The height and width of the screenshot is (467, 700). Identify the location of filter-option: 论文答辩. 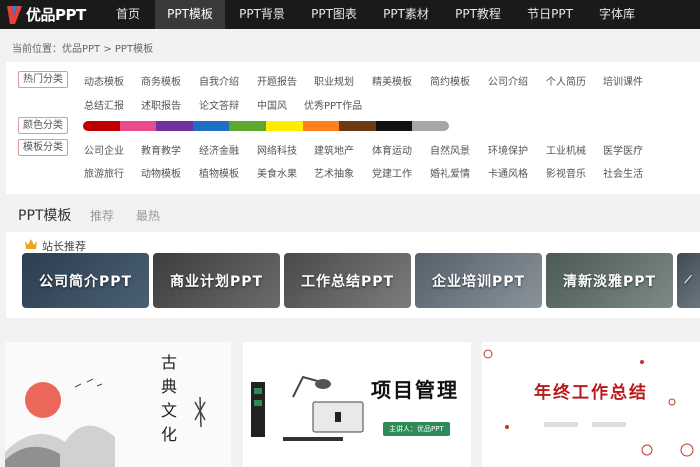
(219, 104).